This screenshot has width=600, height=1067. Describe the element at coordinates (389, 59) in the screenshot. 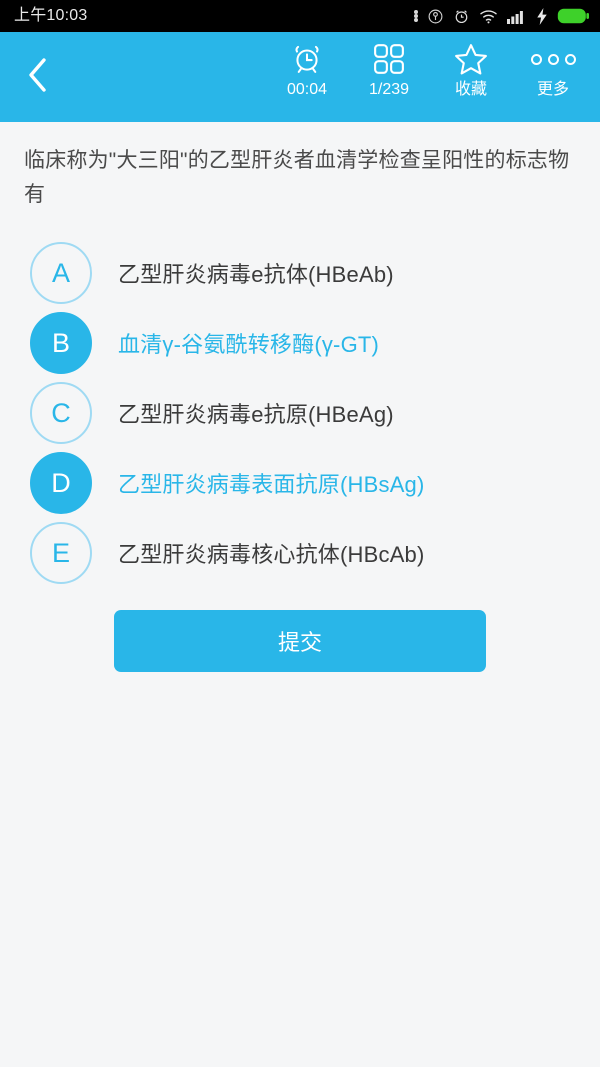

I see `grid-icon` at that location.